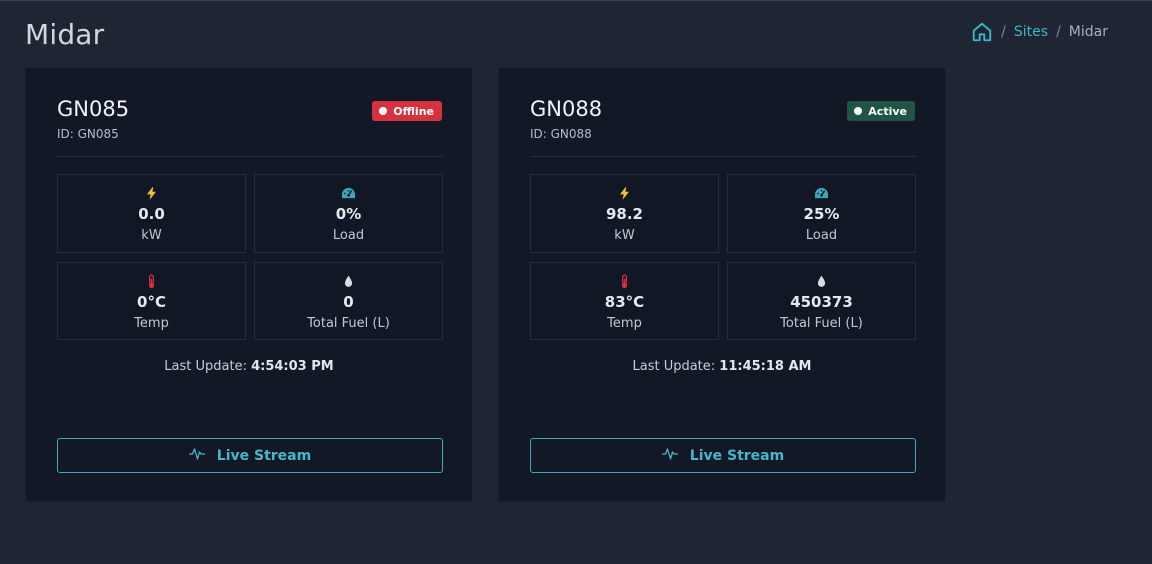 The image size is (1152, 564). I want to click on metric-value: 83°C, so click(624, 302).